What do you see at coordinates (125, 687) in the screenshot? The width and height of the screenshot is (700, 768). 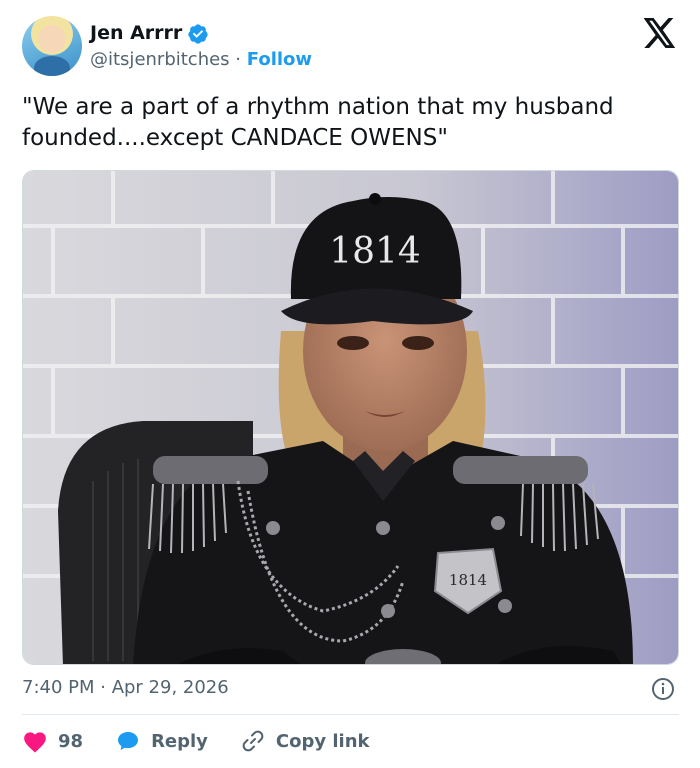 I see `tweet-timestamp: 7:40 PM · Apr 29, 2026` at bounding box center [125, 687].